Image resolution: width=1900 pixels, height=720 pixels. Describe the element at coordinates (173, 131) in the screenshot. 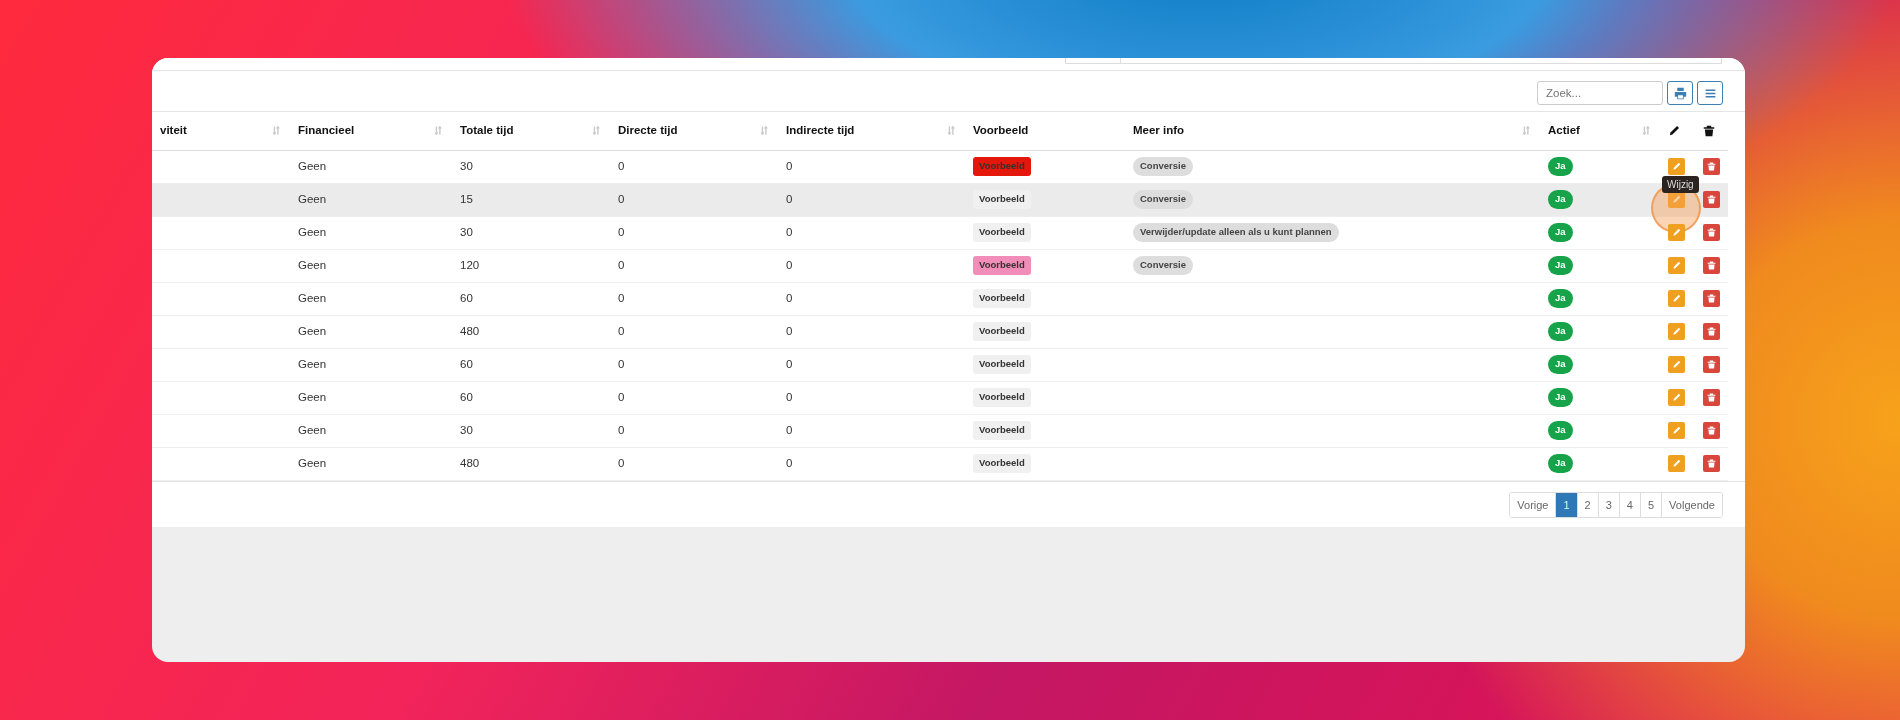

I see `column-header: viteit` at that location.